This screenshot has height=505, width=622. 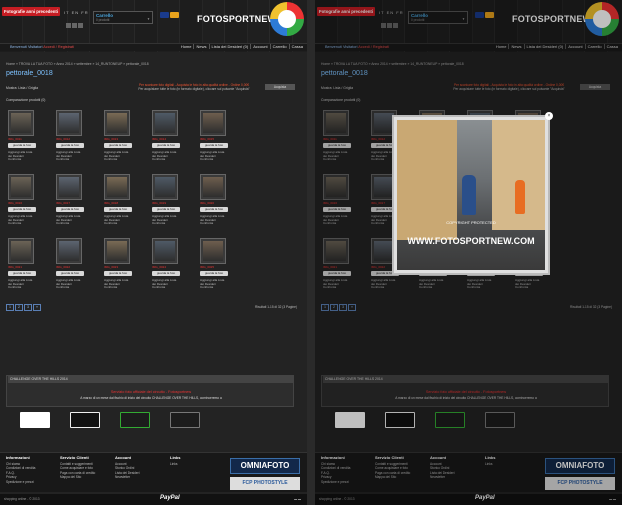 What do you see at coordinates (296, 46) in the screenshot?
I see `nav-checkout: Cassa` at bounding box center [296, 46].